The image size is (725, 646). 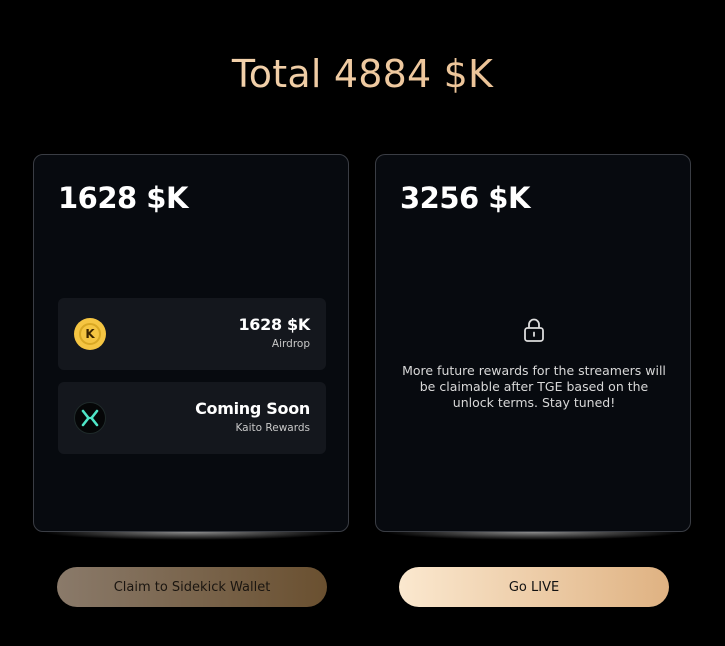 I want to click on claim-to-wallet-button: Claim to Sidekick Wallet, so click(x=192, y=587).